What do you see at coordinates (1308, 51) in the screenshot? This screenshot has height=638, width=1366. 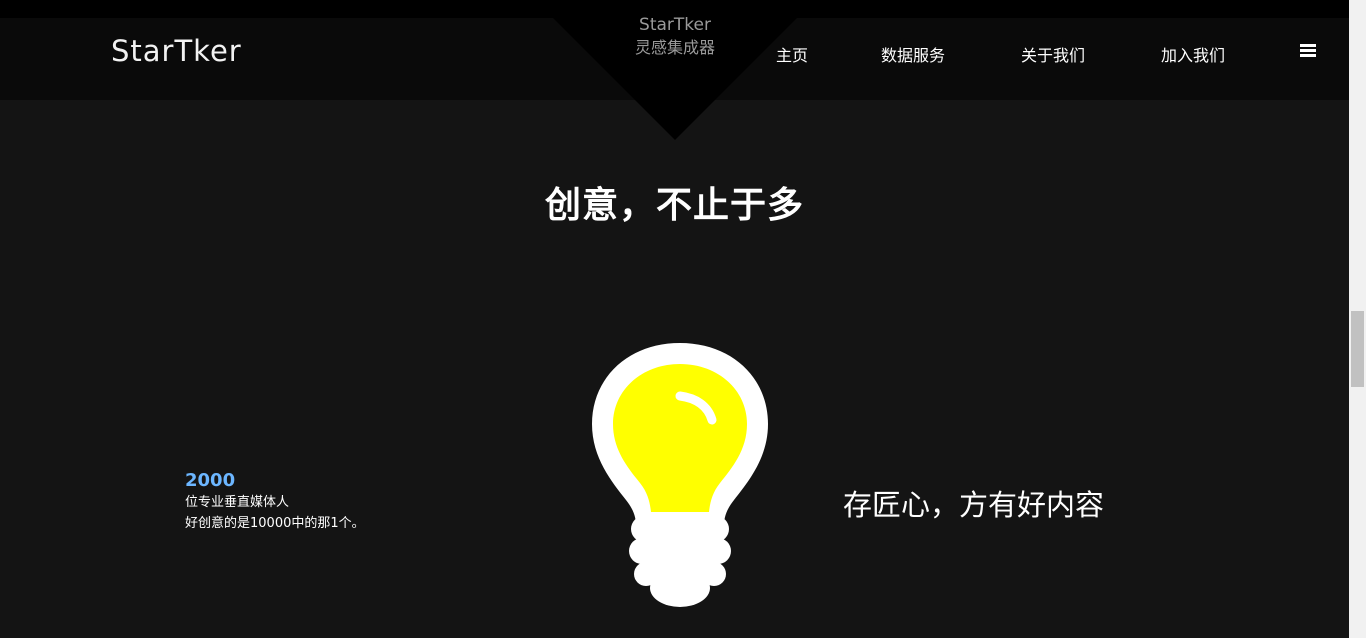 I see `hamburger-menu-icon` at bounding box center [1308, 51].